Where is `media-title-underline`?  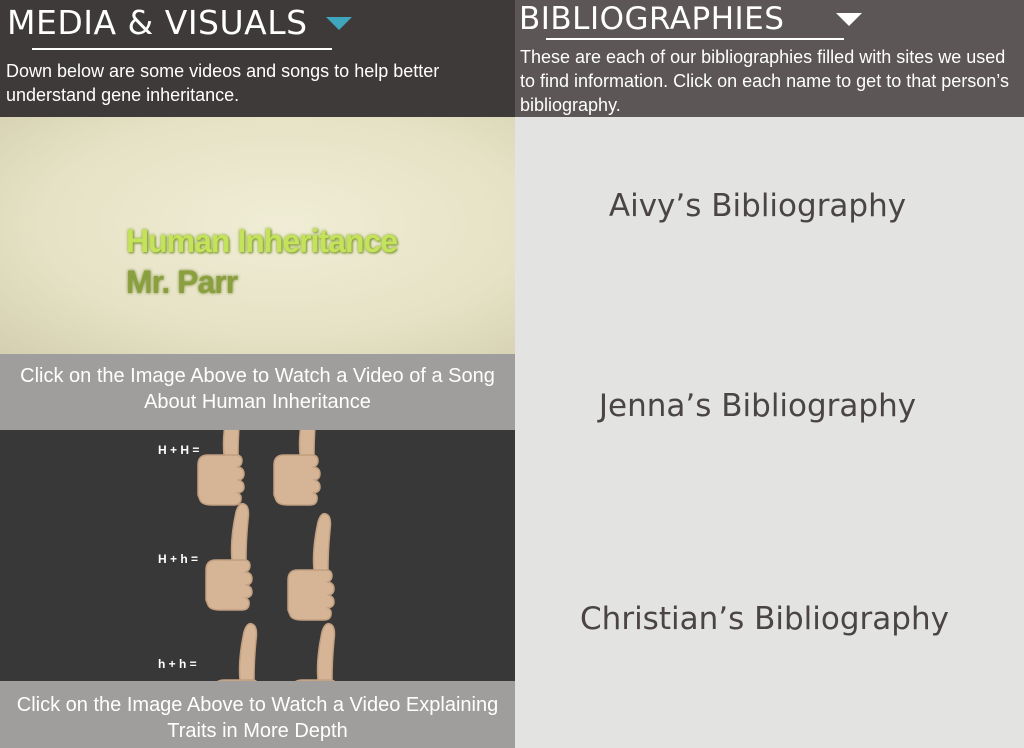 media-title-underline is located at coordinates (182, 49).